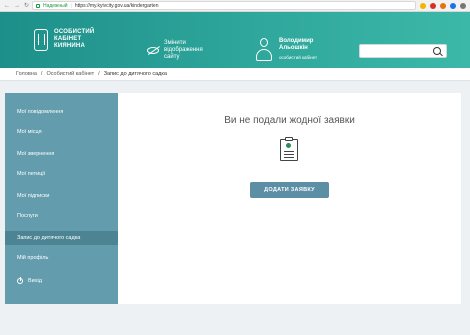  I want to click on browser-nav: ← → ↻, so click(16, 6).